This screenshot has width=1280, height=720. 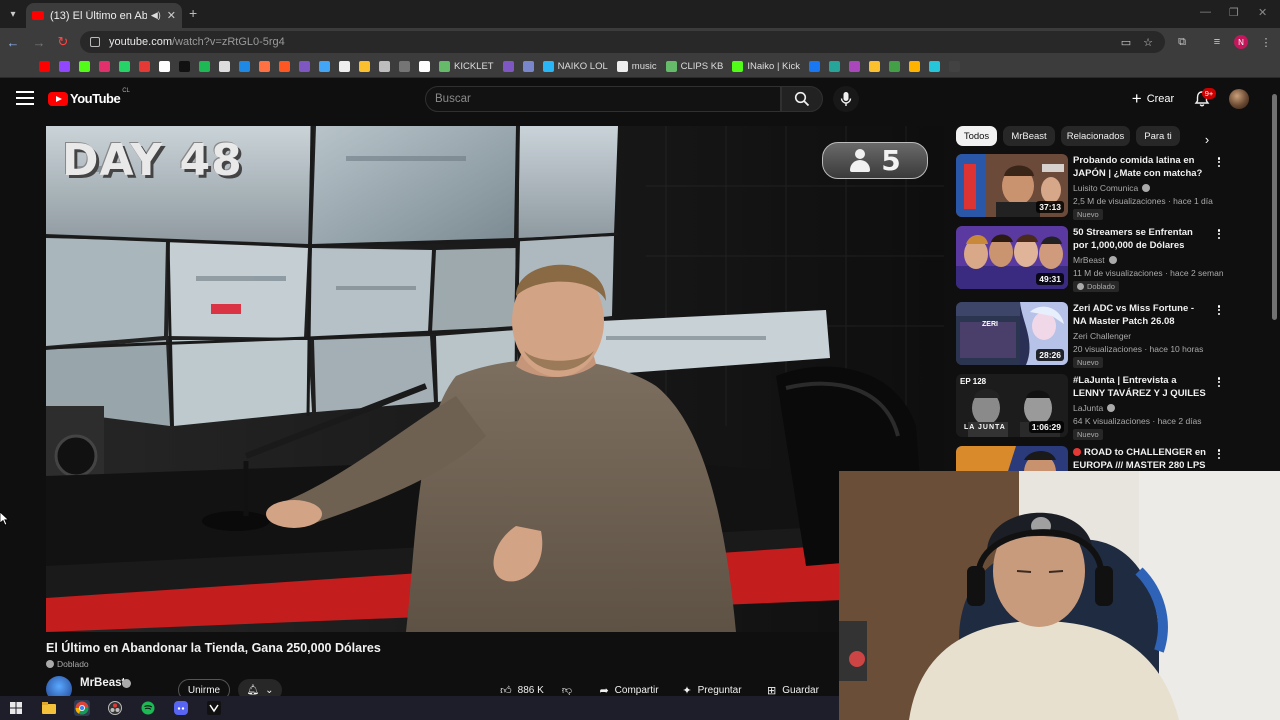 I want to click on search-input: Buscar, so click(x=603, y=99).